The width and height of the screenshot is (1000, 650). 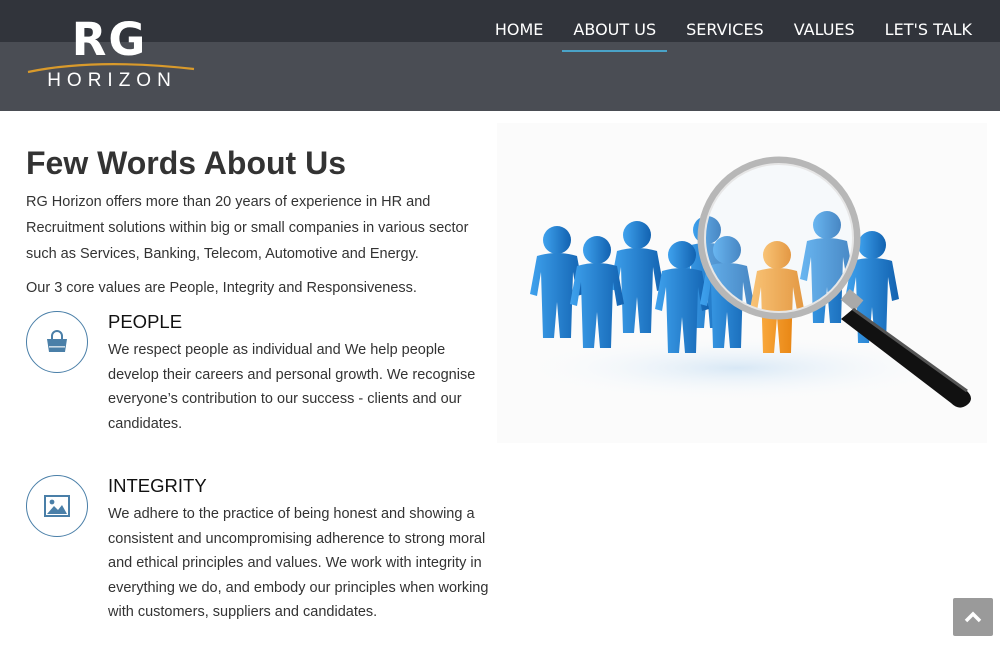 I want to click on shopping-bag-icon, so click(x=57, y=341).